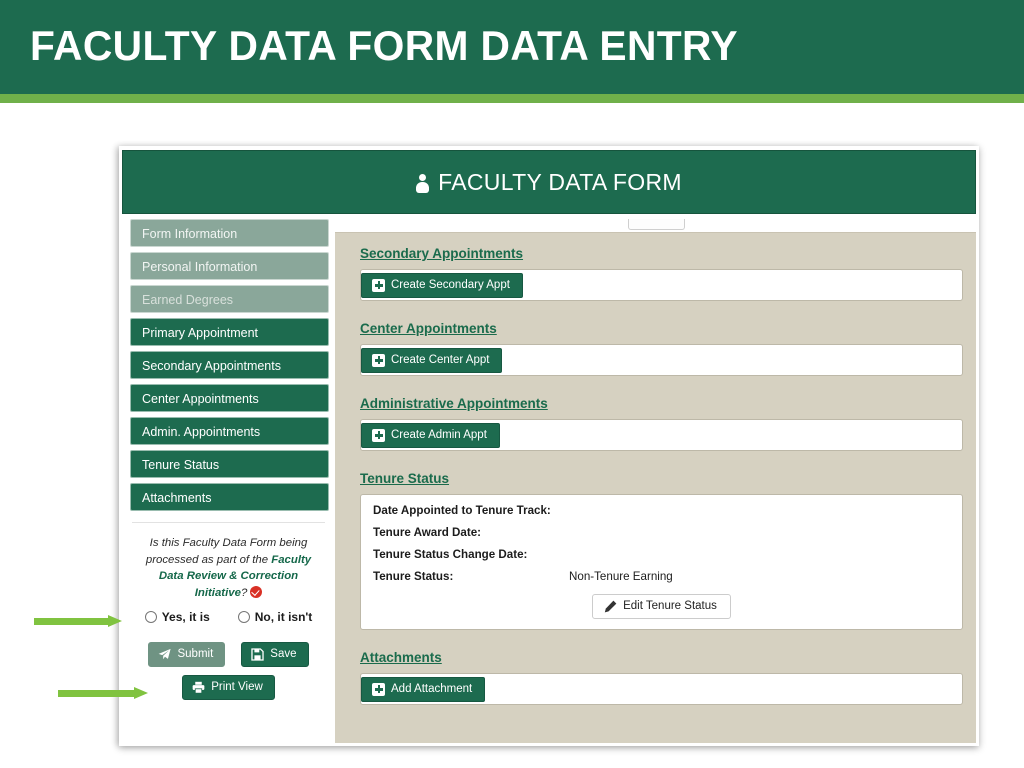 This screenshot has height=768, width=1024. What do you see at coordinates (257, 654) in the screenshot?
I see `floppy-disk-icon` at bounding box center [257, 654].